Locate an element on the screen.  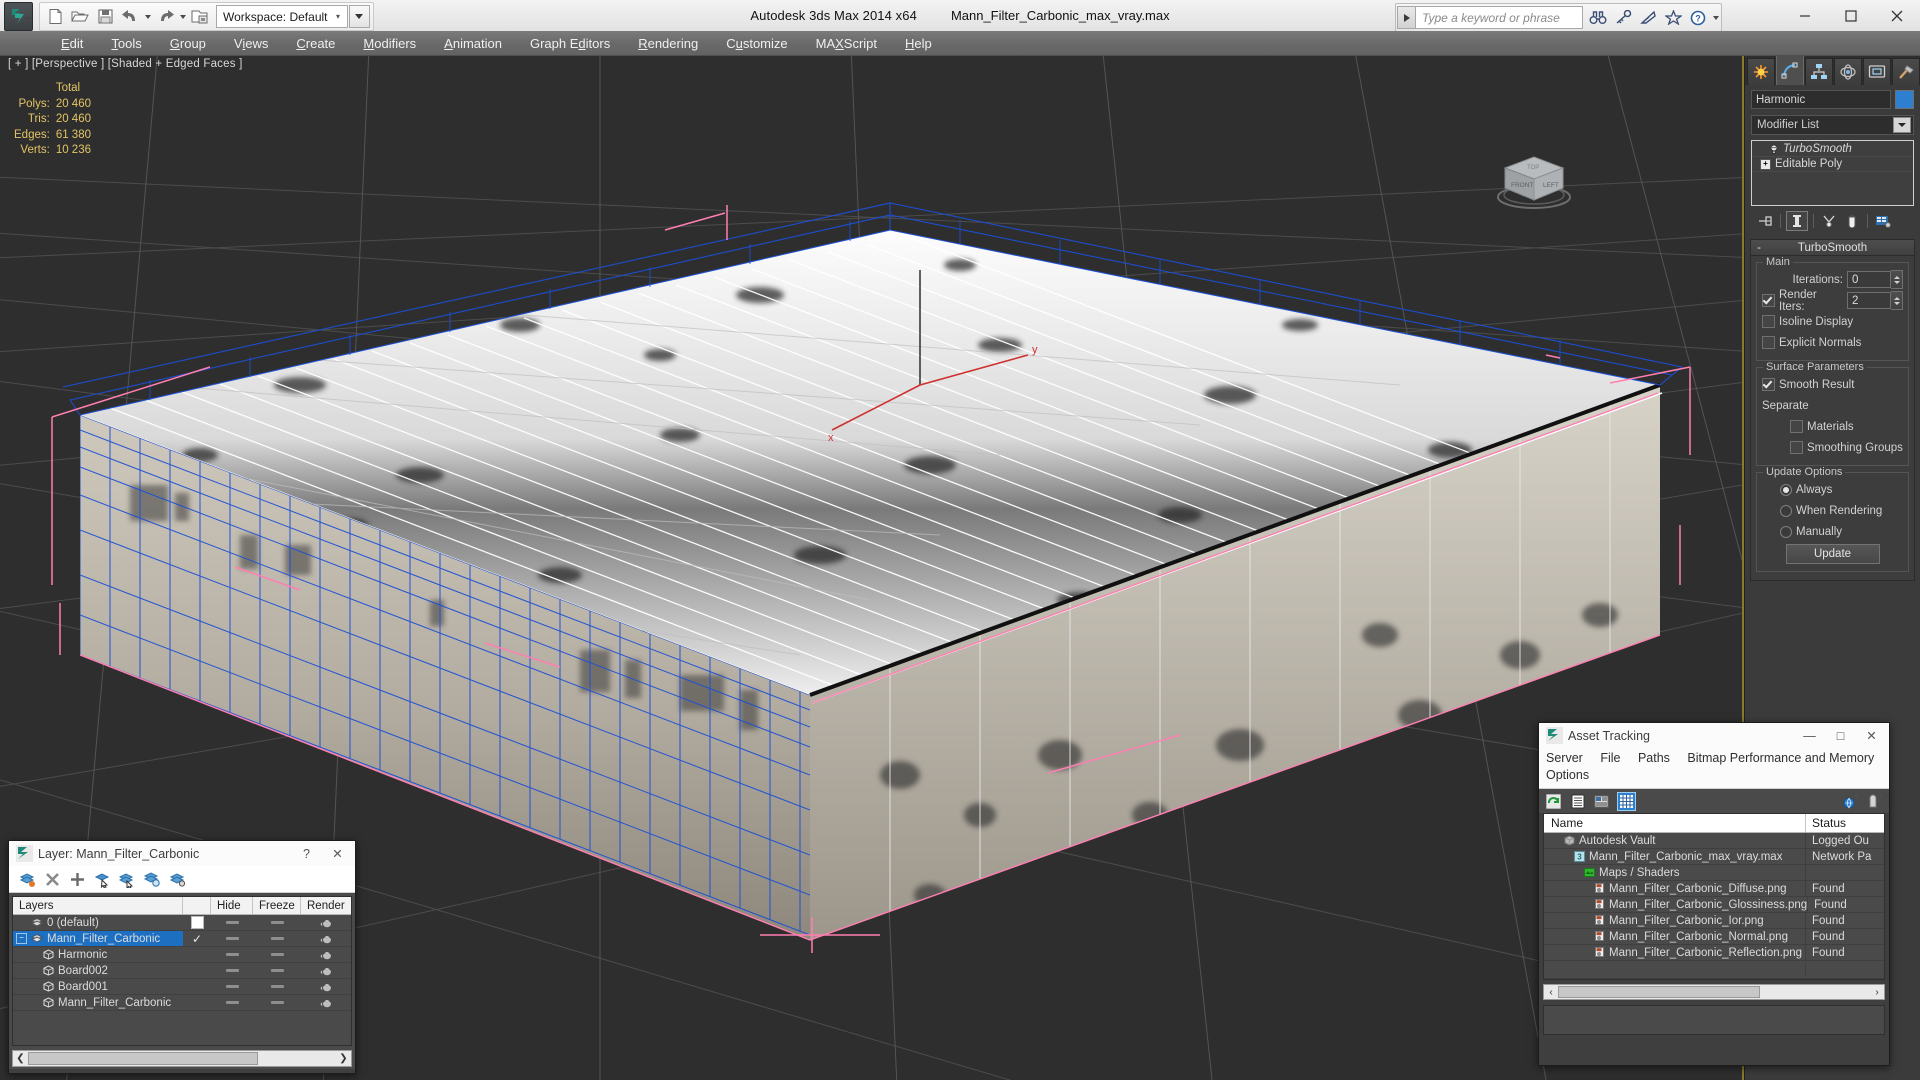
update-manually-row: Manually is located at coordinates (1832, 531).